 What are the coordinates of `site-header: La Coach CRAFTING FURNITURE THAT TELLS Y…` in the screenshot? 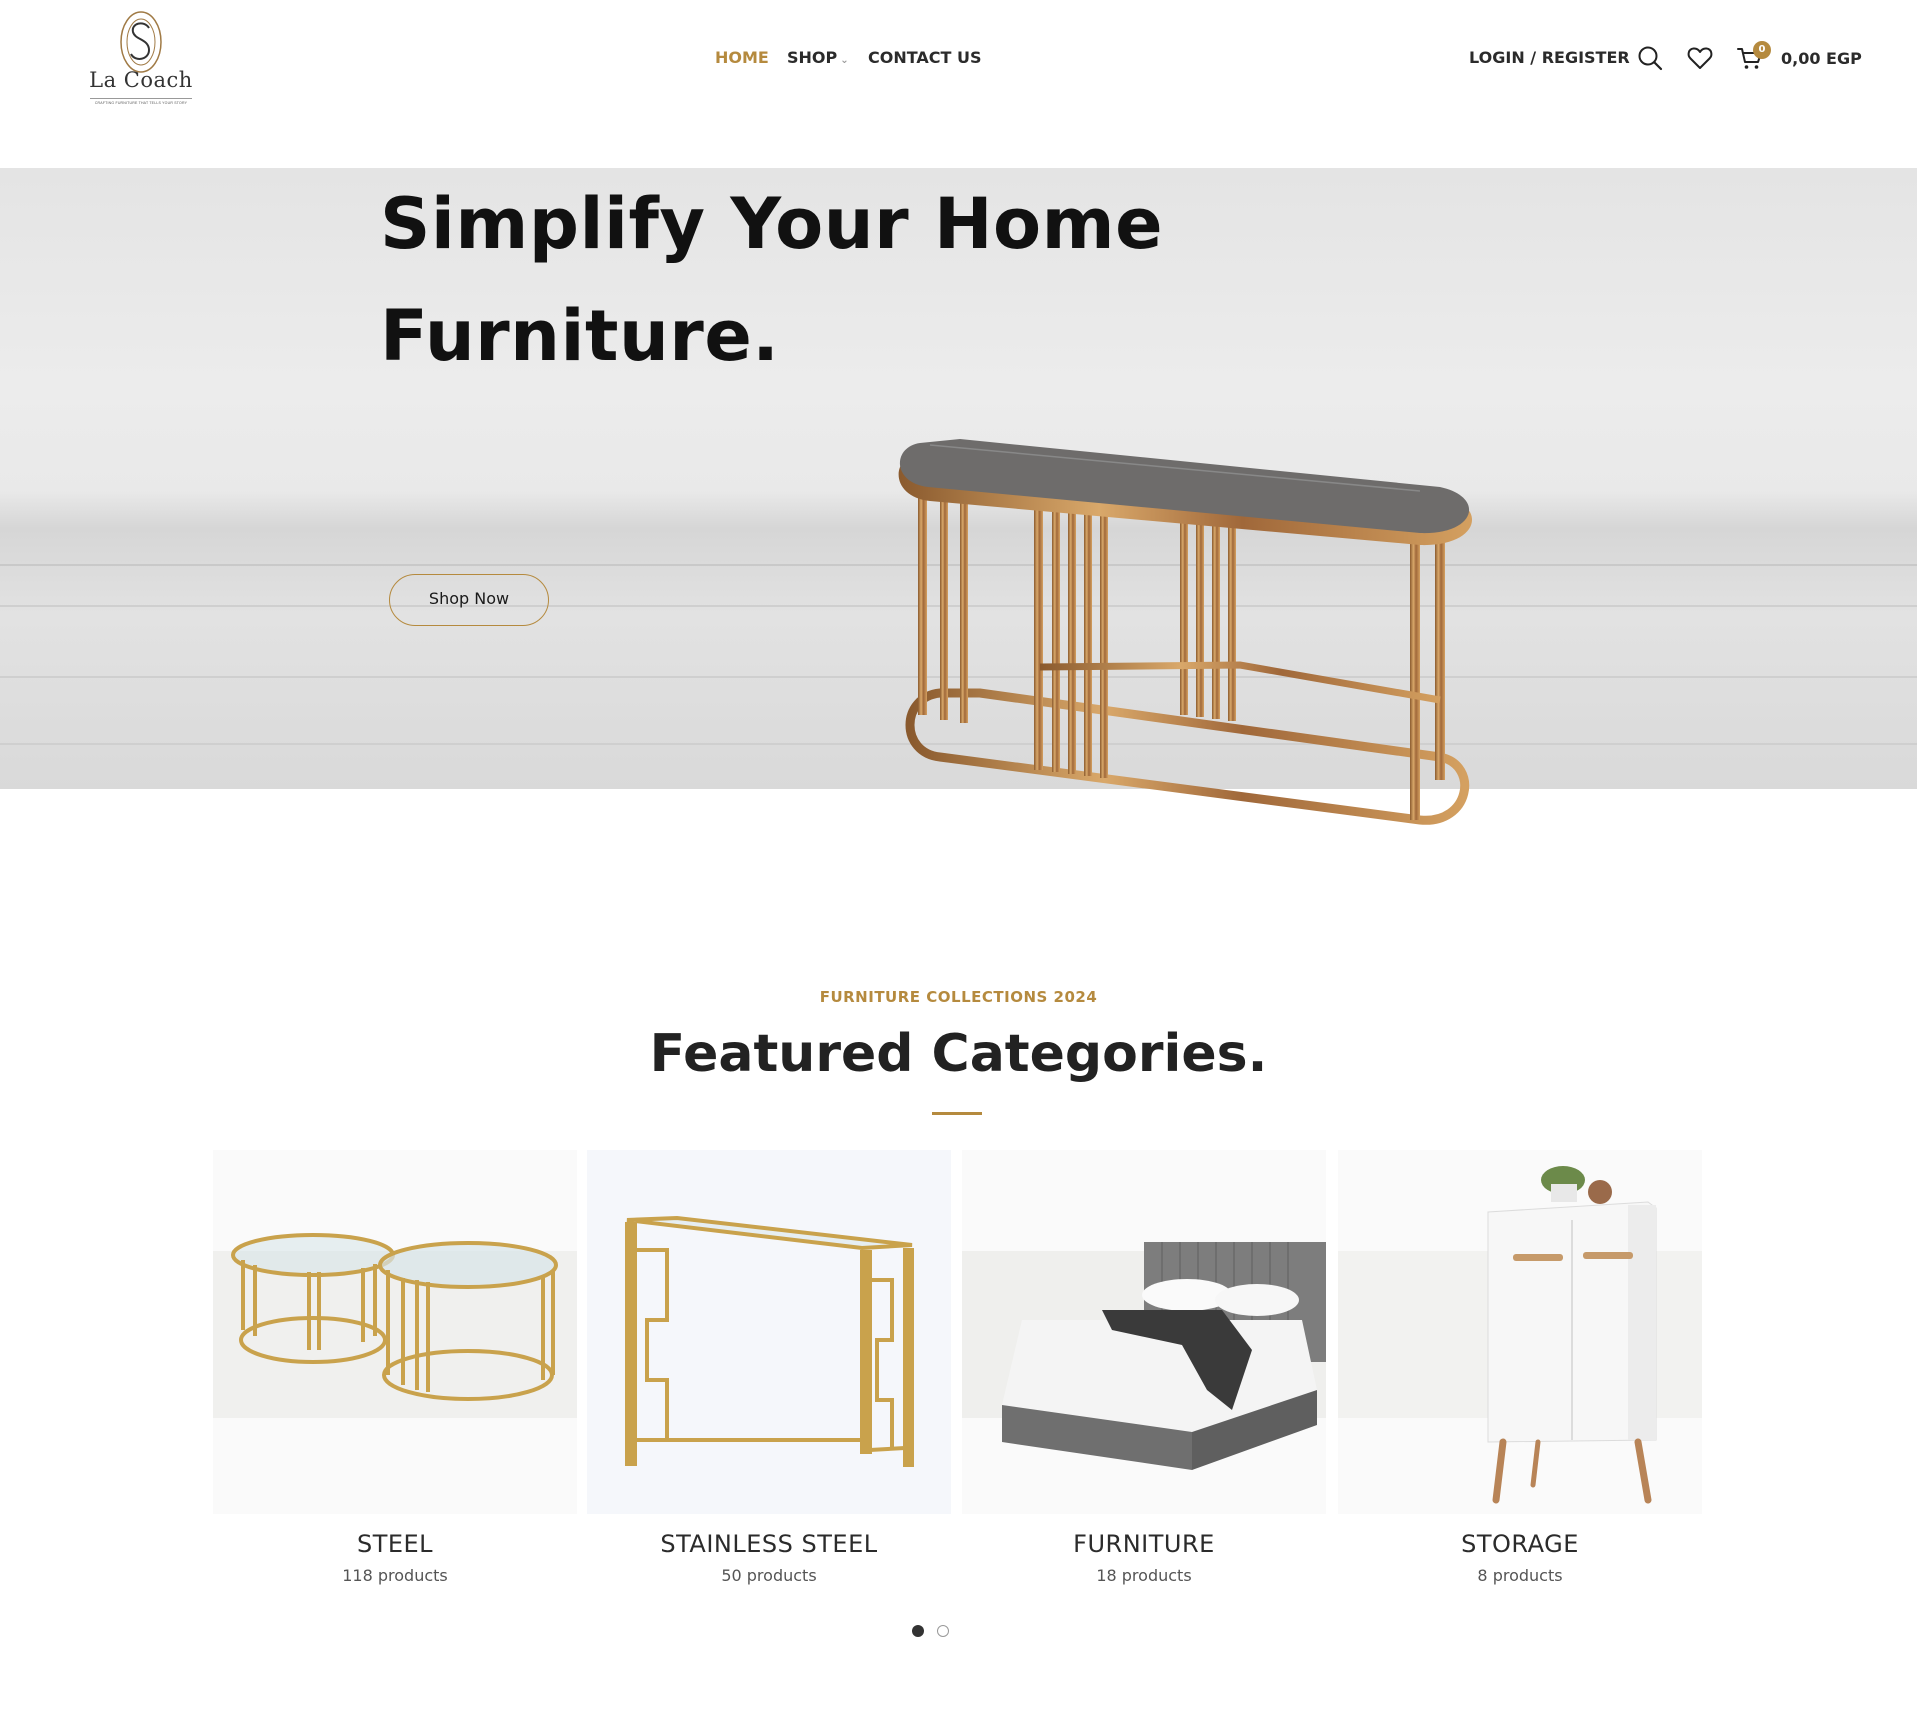 It's located at (958, 84).